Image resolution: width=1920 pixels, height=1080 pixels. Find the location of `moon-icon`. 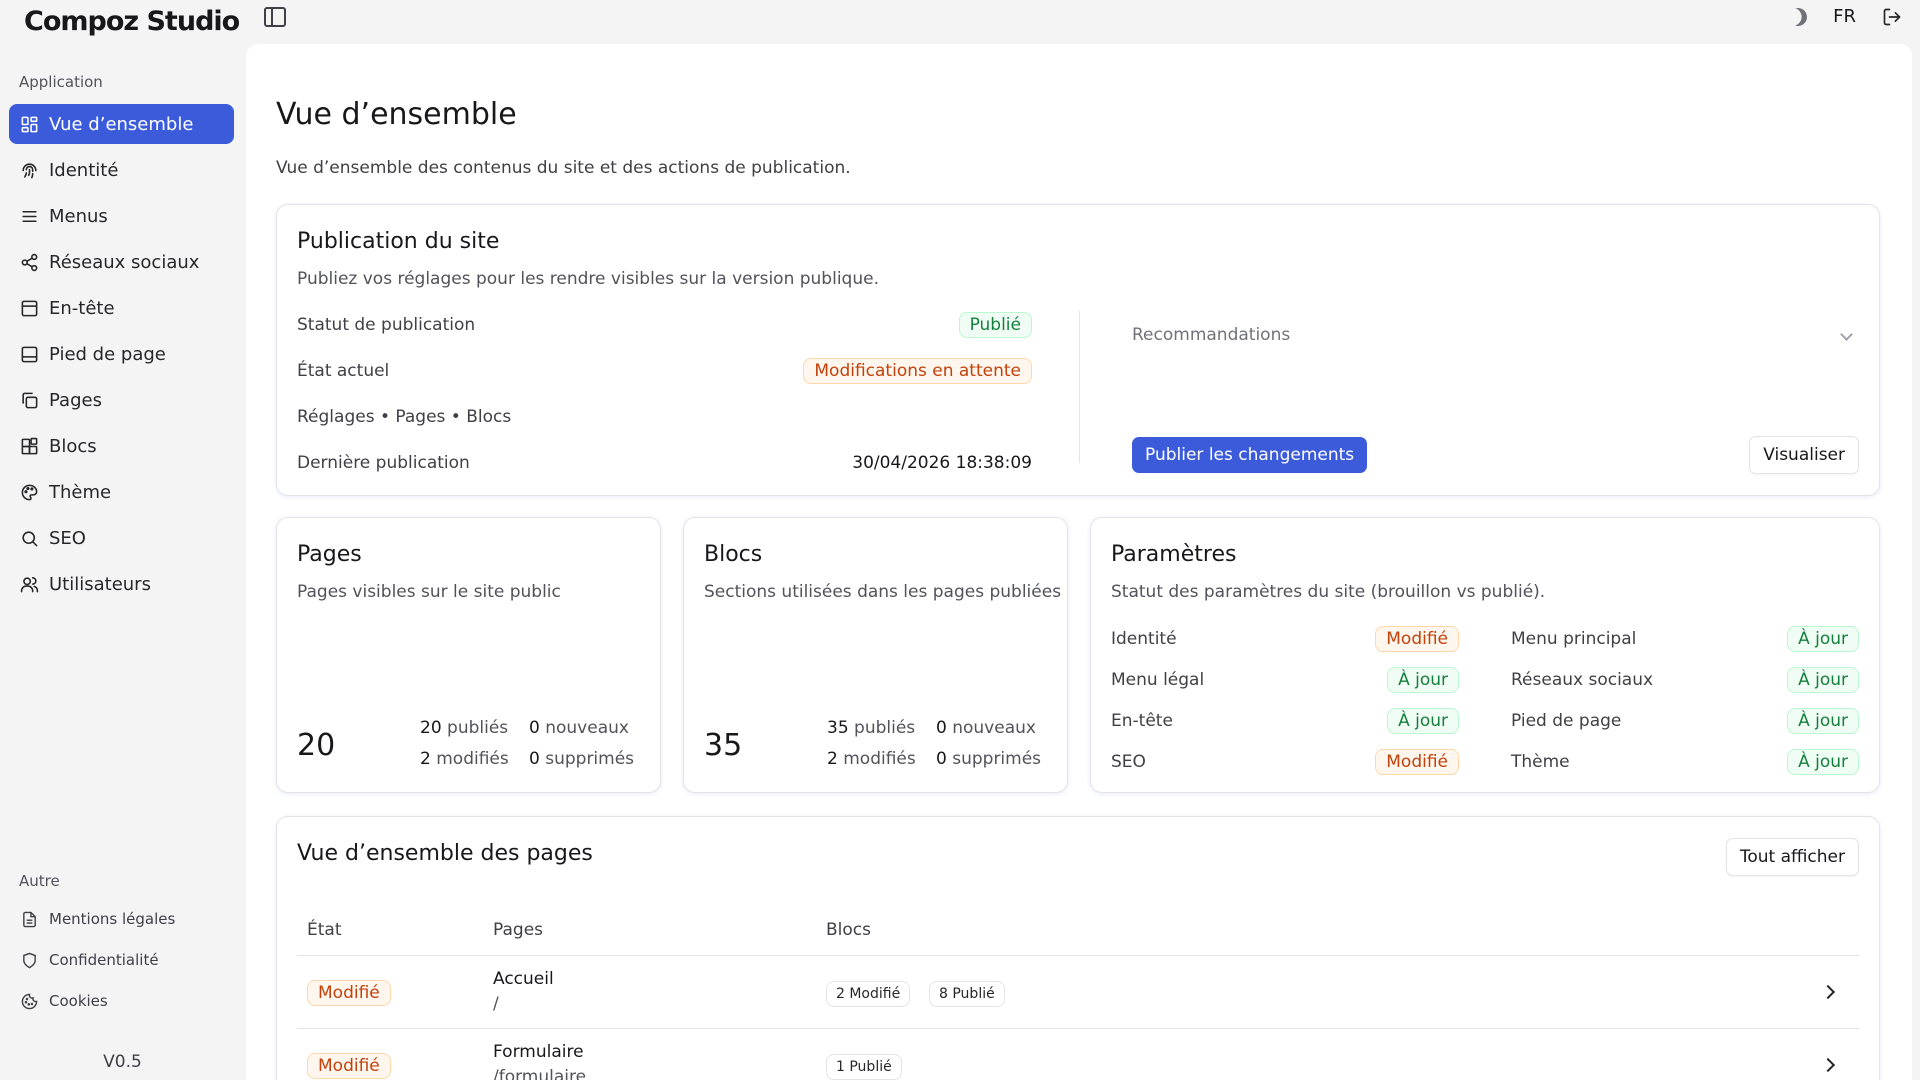

moon-icon is located at coordinates (1798, 16).